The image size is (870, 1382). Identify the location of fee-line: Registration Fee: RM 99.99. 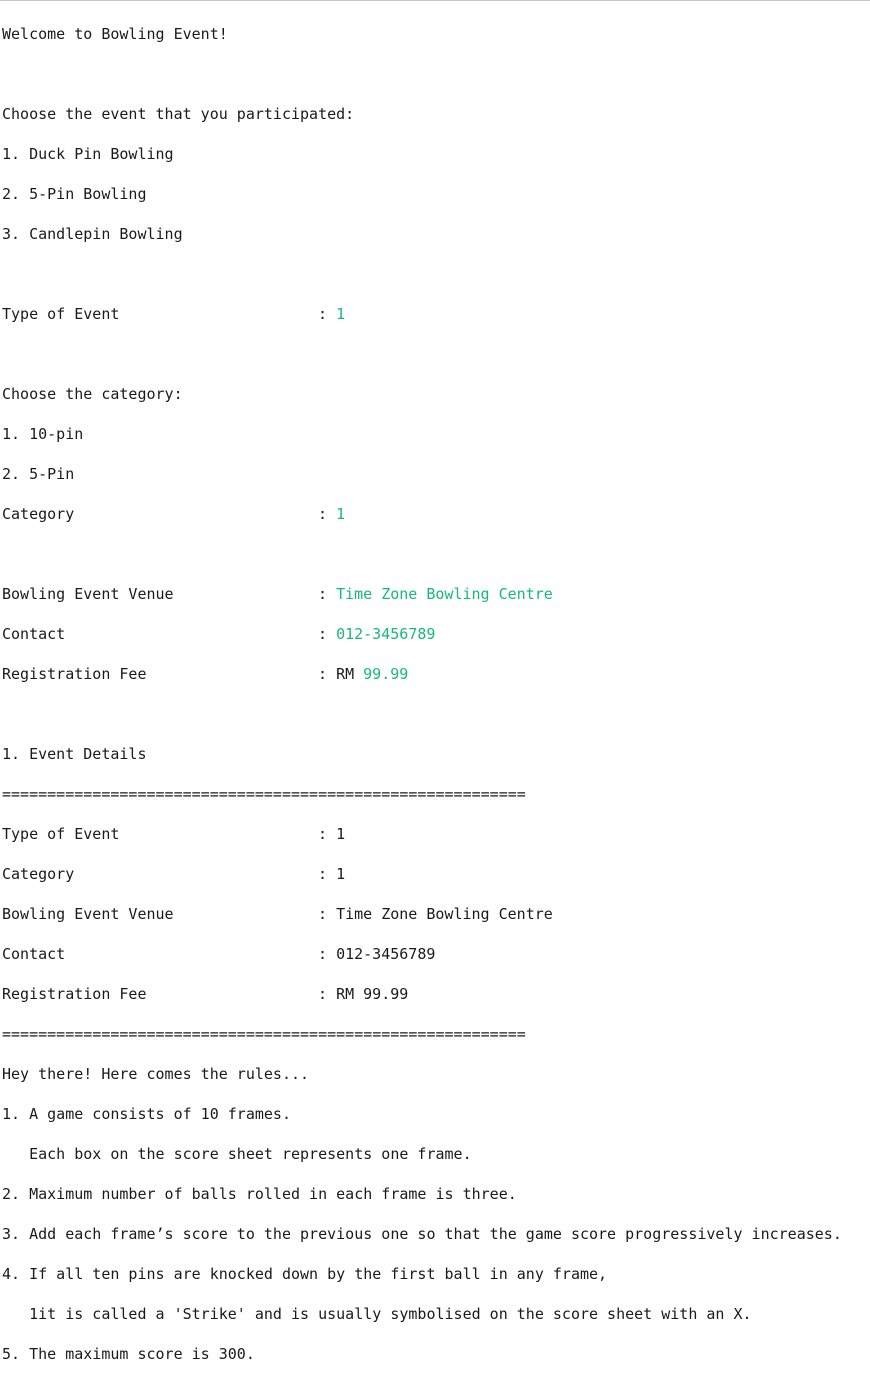
(436, 674).